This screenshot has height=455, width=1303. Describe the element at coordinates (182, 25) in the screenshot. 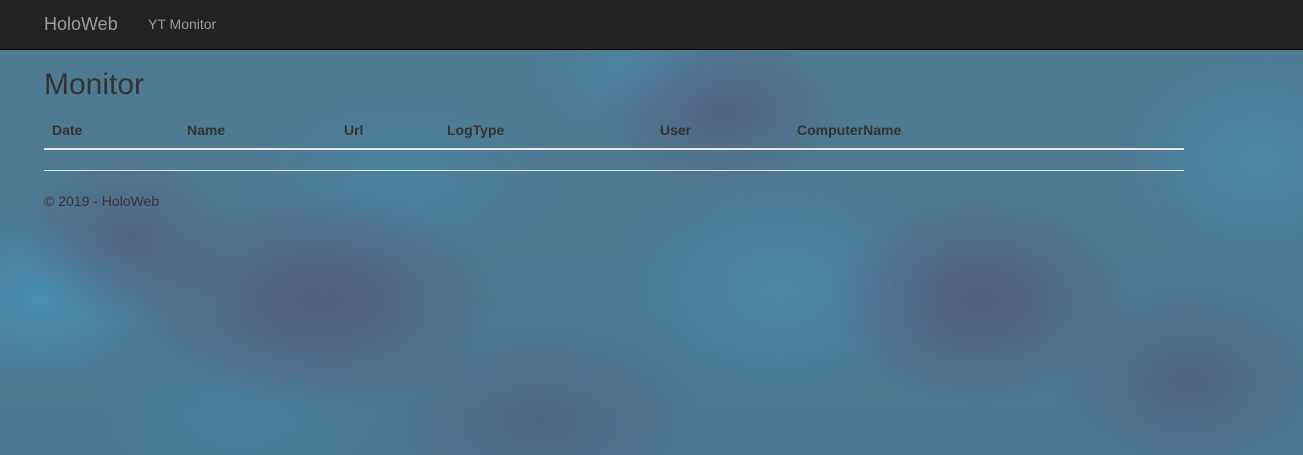

I see `nav-link-yt-monitor: YT Monitor` at that location.